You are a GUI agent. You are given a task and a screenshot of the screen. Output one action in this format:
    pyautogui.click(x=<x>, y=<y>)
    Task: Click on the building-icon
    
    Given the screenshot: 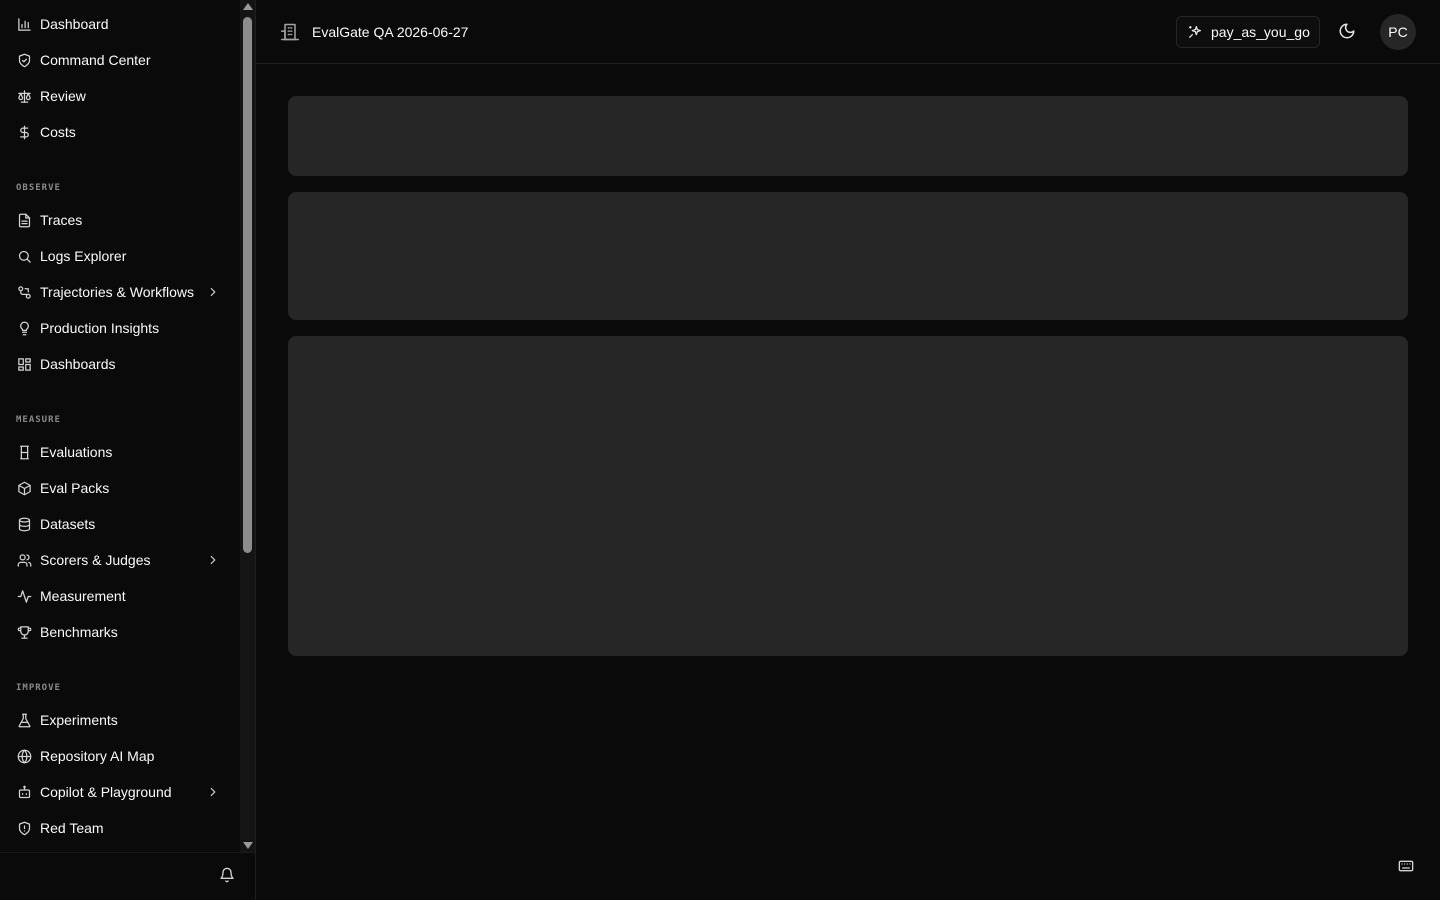 What is the action you would take?
    pyautogui.click(x=290, y=32)
    